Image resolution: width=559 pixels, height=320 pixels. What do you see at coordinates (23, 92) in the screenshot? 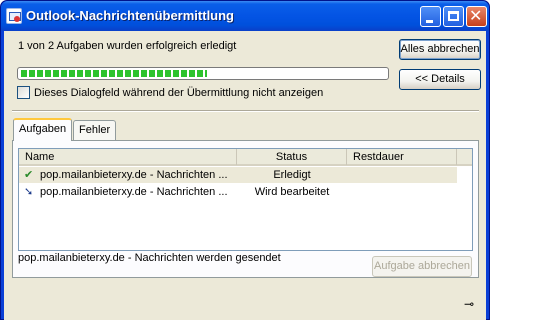
I see `dont-show-checkbox` at bounding box center [23, 92].